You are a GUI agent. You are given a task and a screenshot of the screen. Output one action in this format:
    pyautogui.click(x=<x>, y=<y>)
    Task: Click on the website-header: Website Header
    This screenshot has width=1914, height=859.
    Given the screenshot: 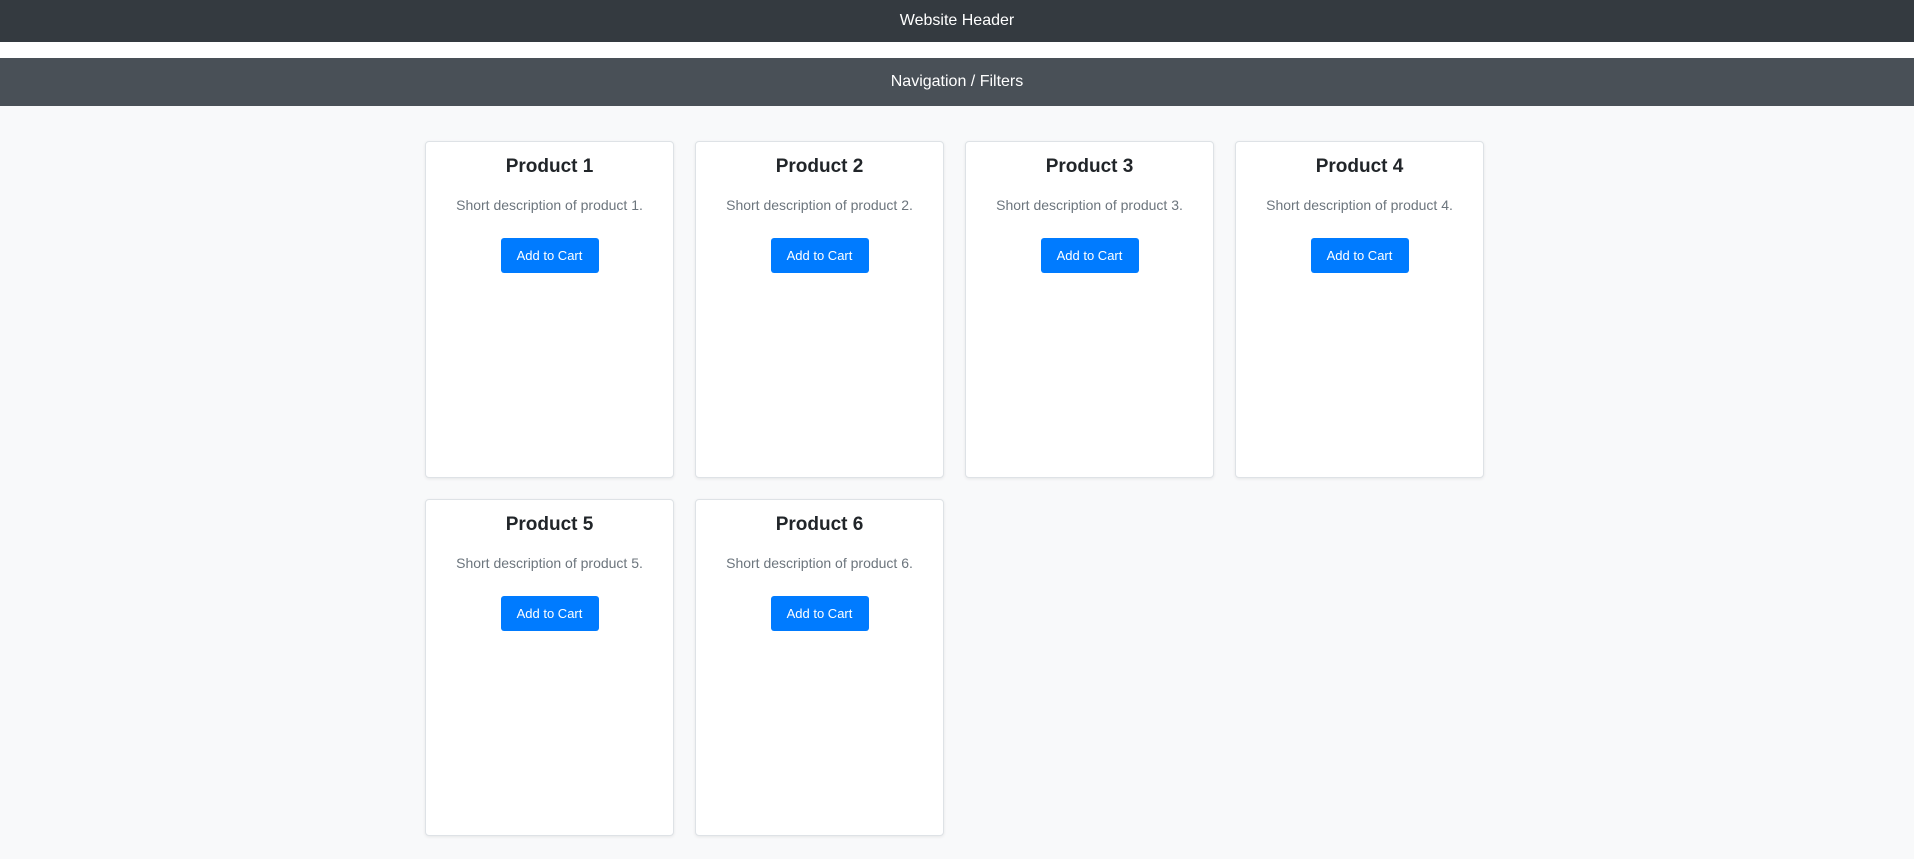 What is the action you would take?
    pyautogui.click(x=957, y=21)
    